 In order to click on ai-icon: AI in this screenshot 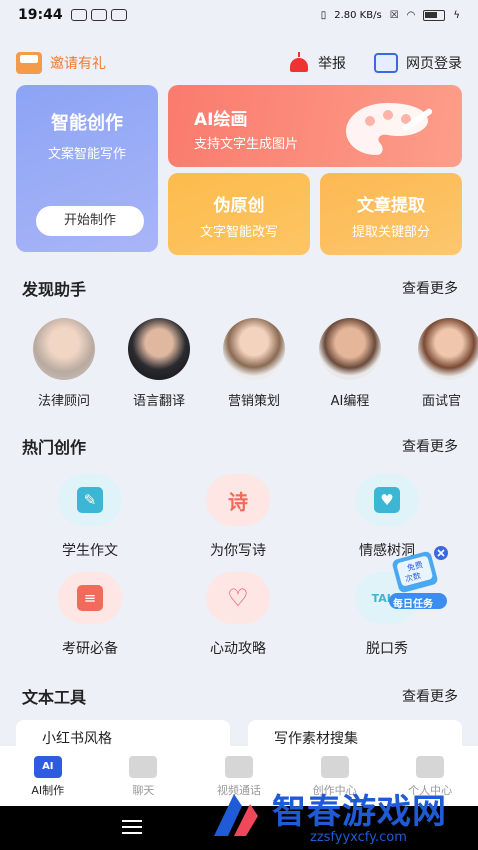, I will do `click(47, 767)`.